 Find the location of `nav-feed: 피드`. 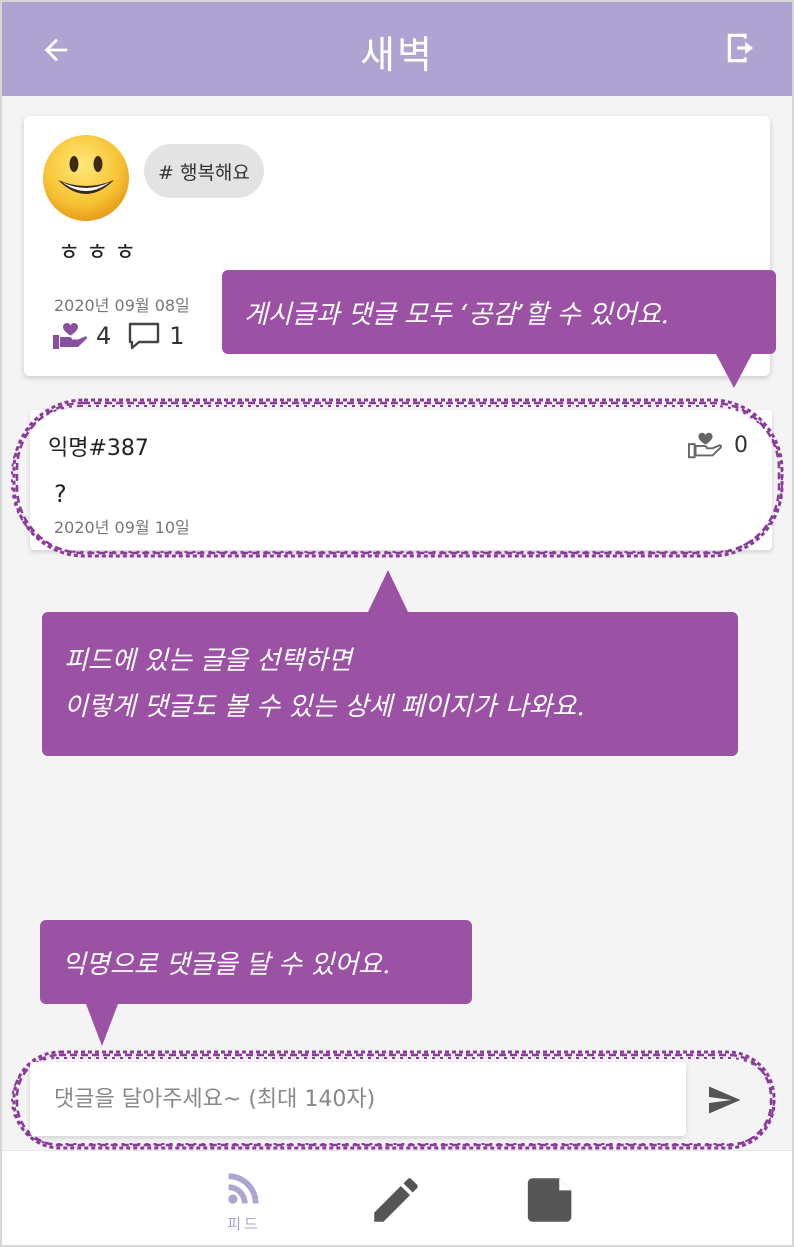

nav-feed: 피드 is located at coordinates (244, 1199).